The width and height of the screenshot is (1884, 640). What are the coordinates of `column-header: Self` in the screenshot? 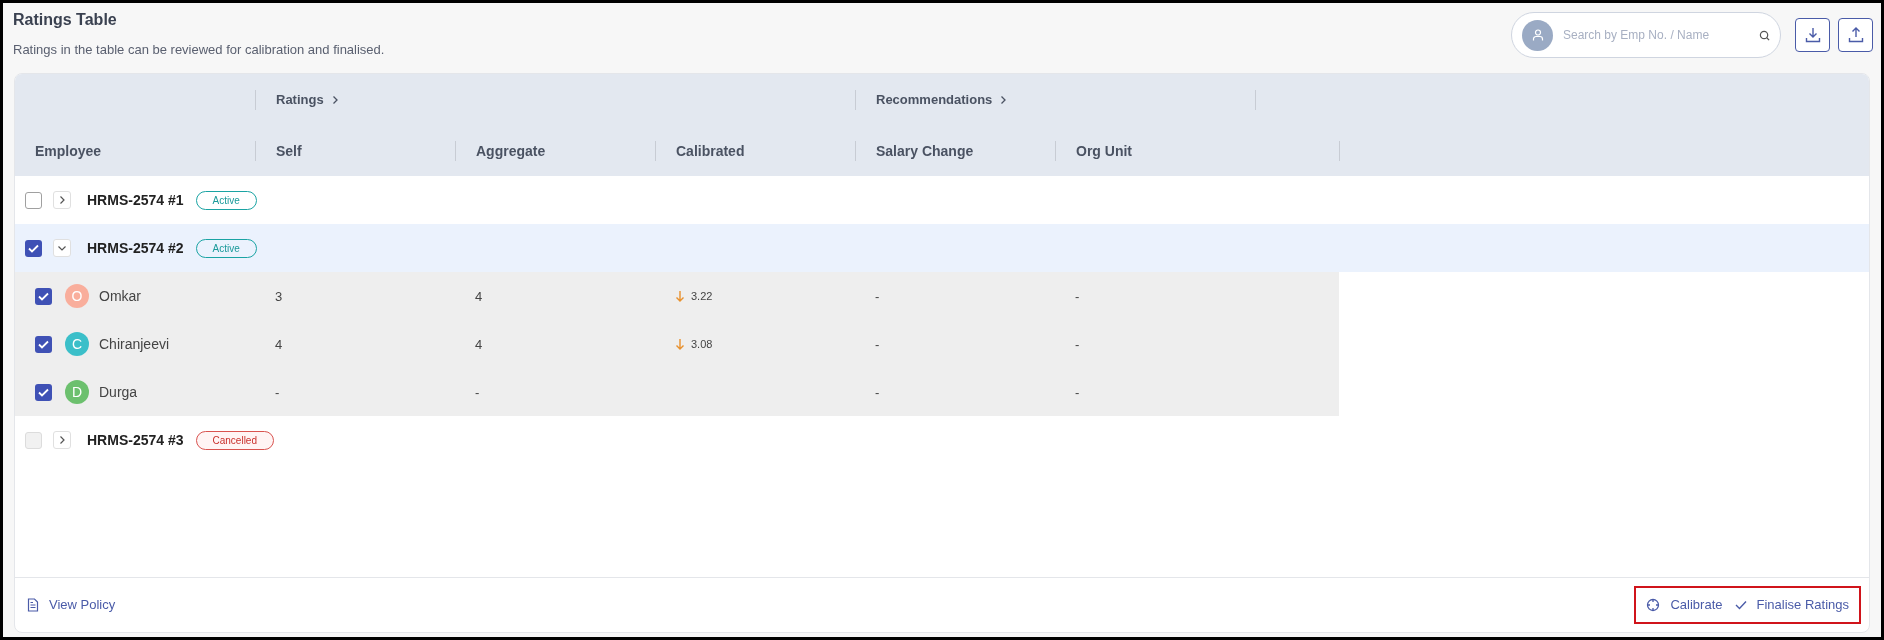 It's located at (288, 151).